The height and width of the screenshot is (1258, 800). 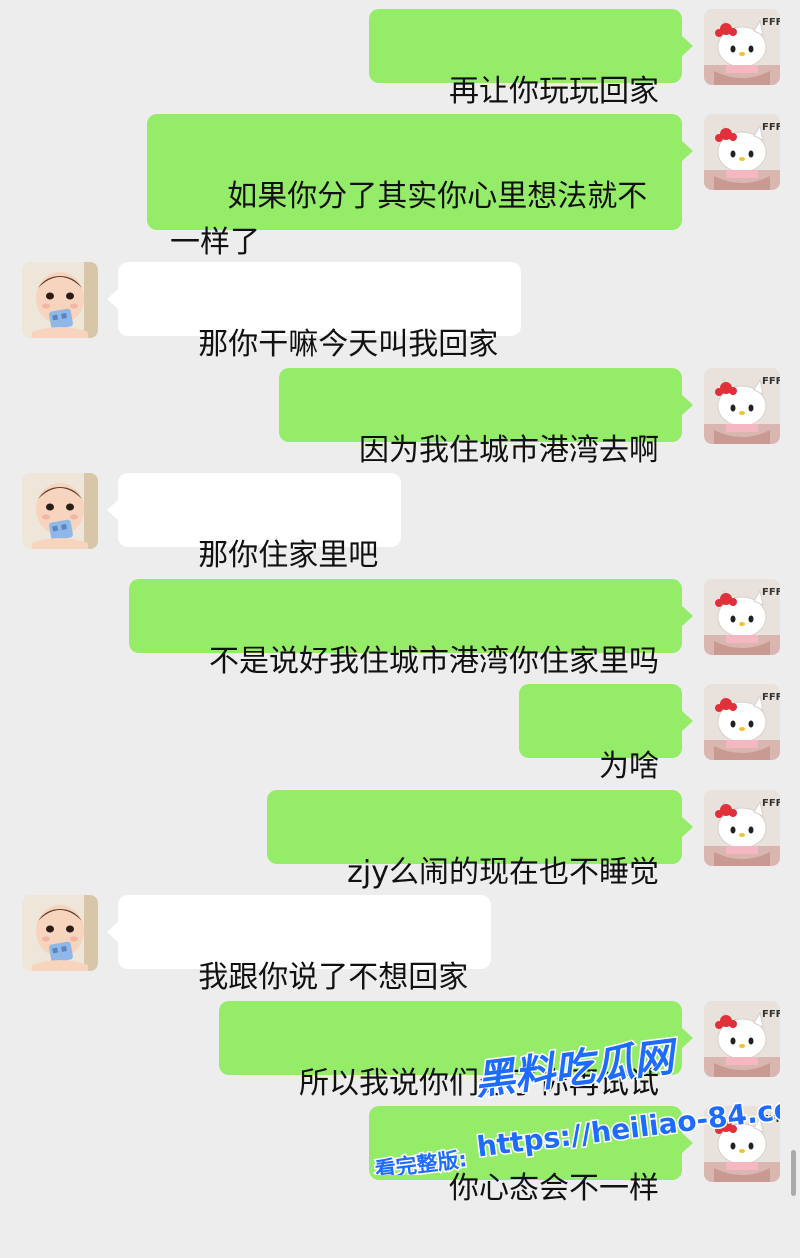 What do you see at coordinates (348, 344) in the screenshot?
I see `message-text: 那你干嘛今天叫我回家` at bounding box center [348, 344].